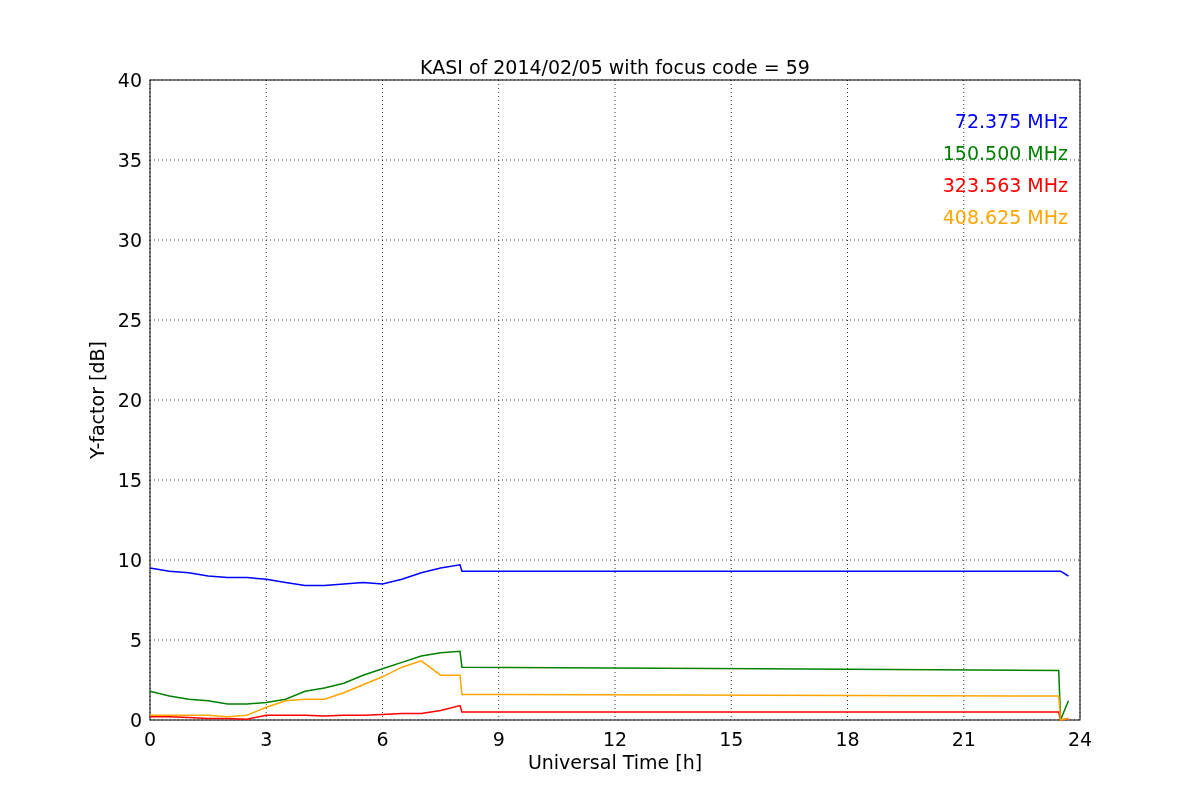 The width and height of the screenshot is (1200, 800). I want to click on x-axis-label: Universal Time [h], so click(615, 762).